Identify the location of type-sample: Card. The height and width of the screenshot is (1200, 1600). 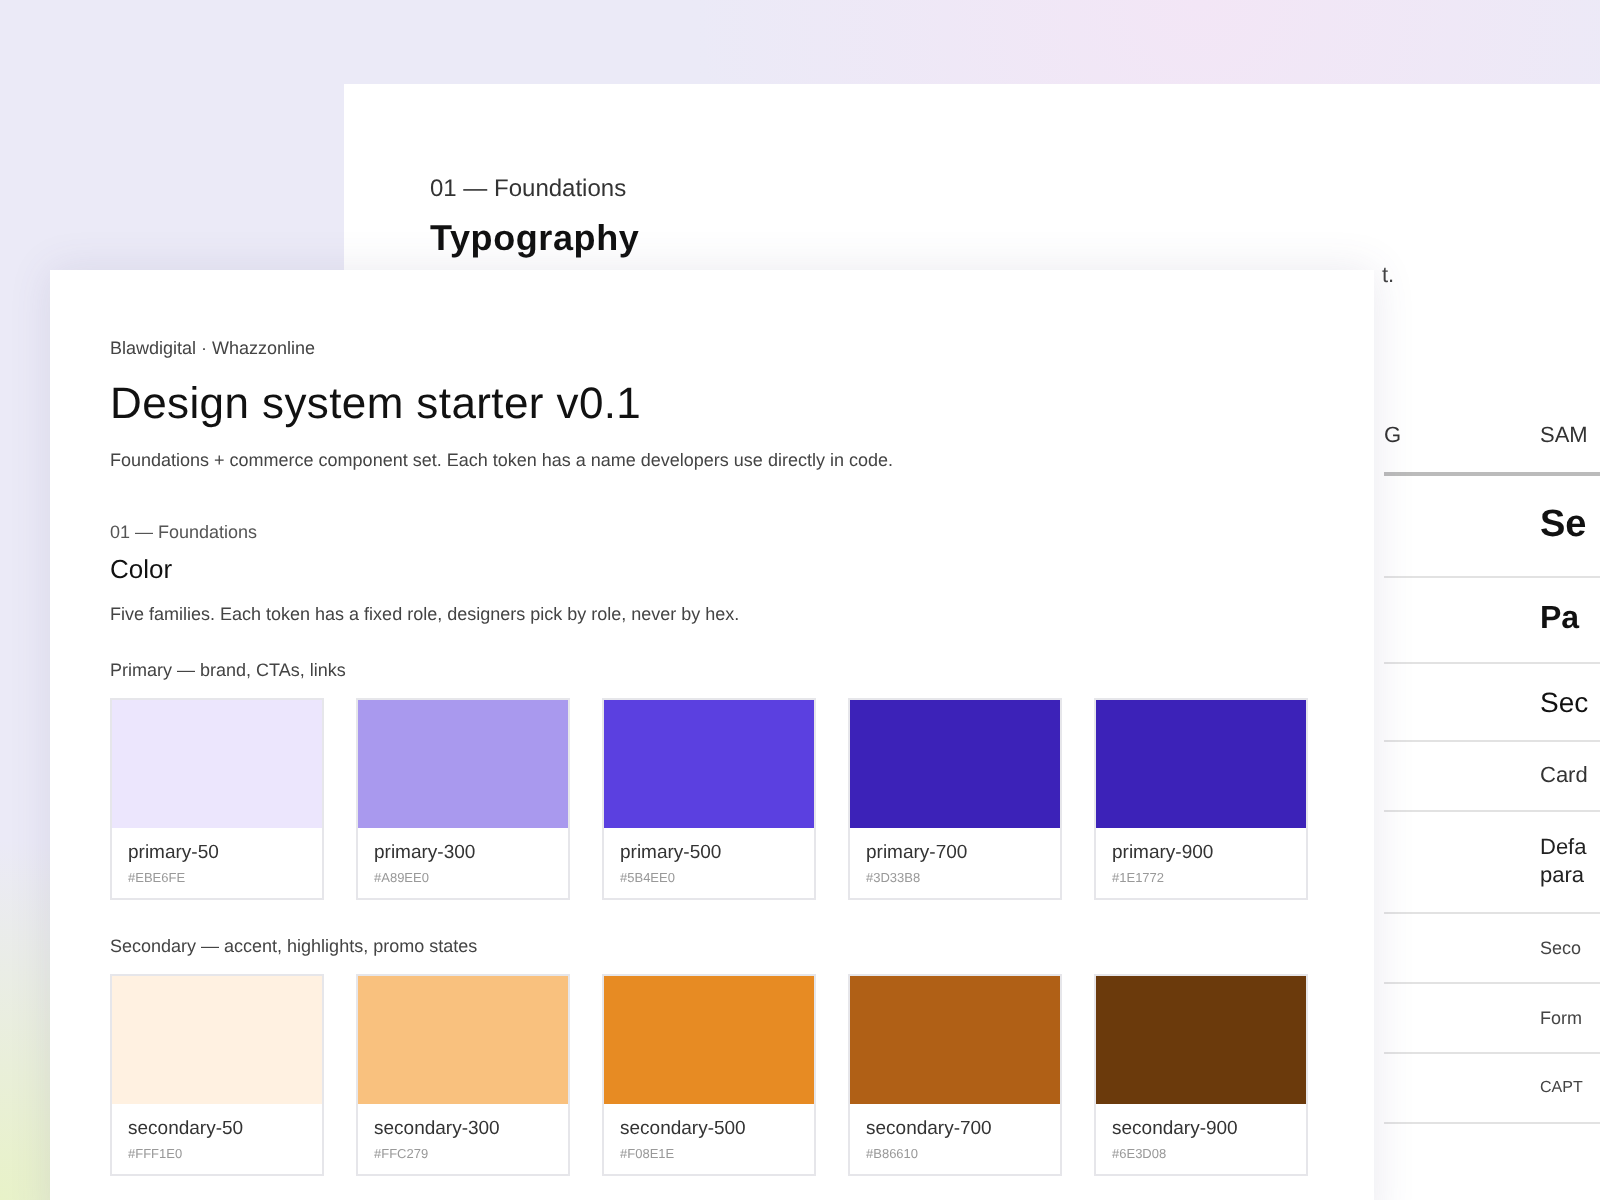
(1565, 777).